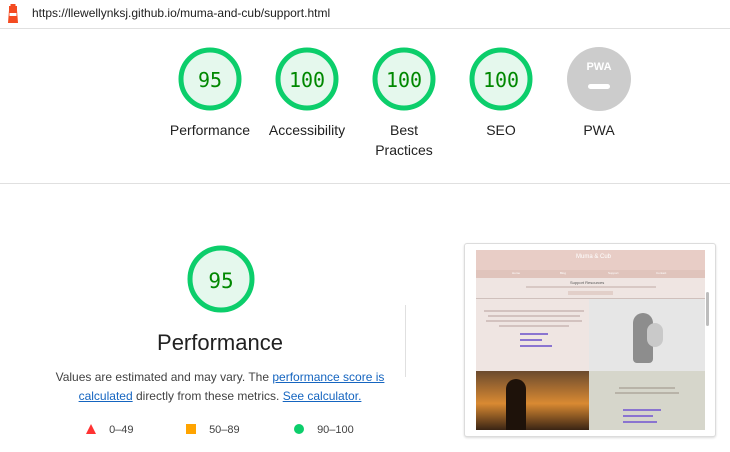 This screenshot has width=730, height=452. I want to click on thumb-nav-item: Contact, so click(661, 273).